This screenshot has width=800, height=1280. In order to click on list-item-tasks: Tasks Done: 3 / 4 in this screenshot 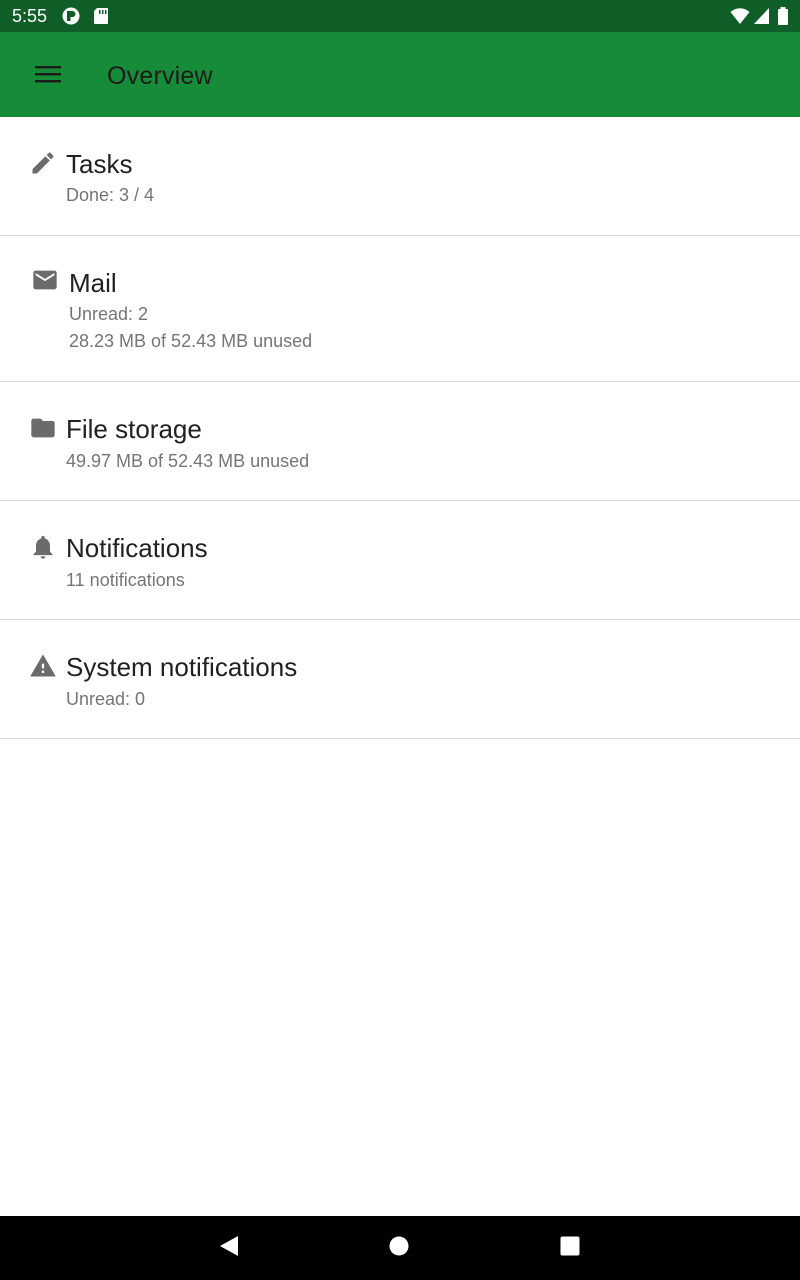, I will do `click(400, 176)`.